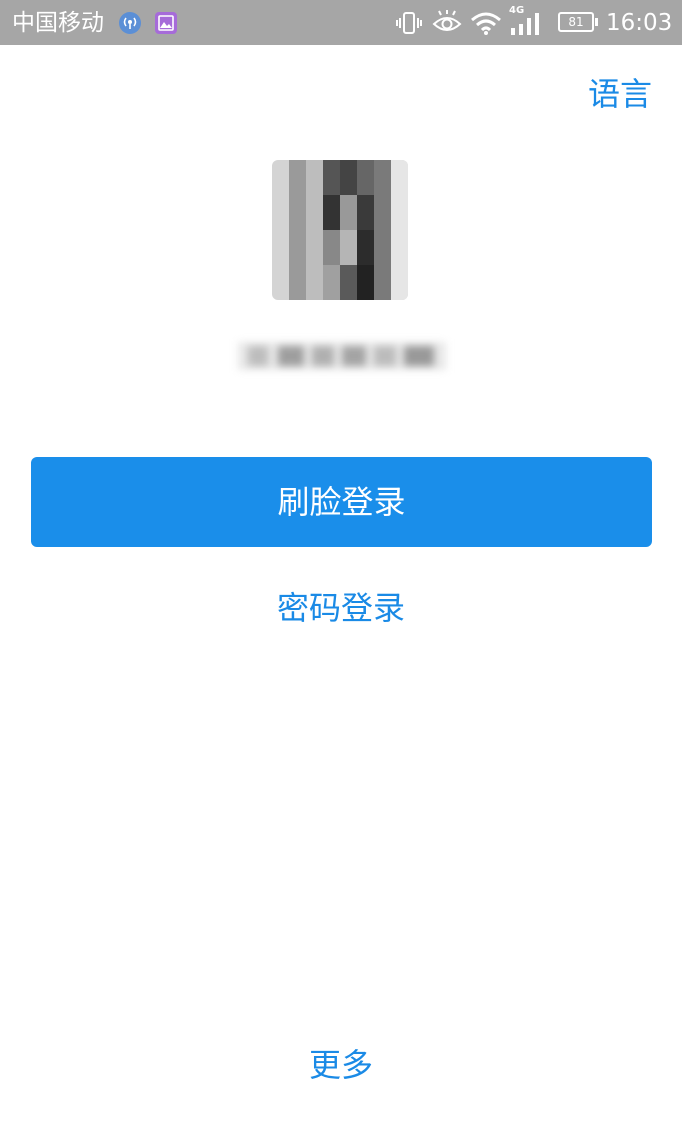 The height and width of the screenshot is (1127, 682). I want to click on avatar, so click(340, 230).